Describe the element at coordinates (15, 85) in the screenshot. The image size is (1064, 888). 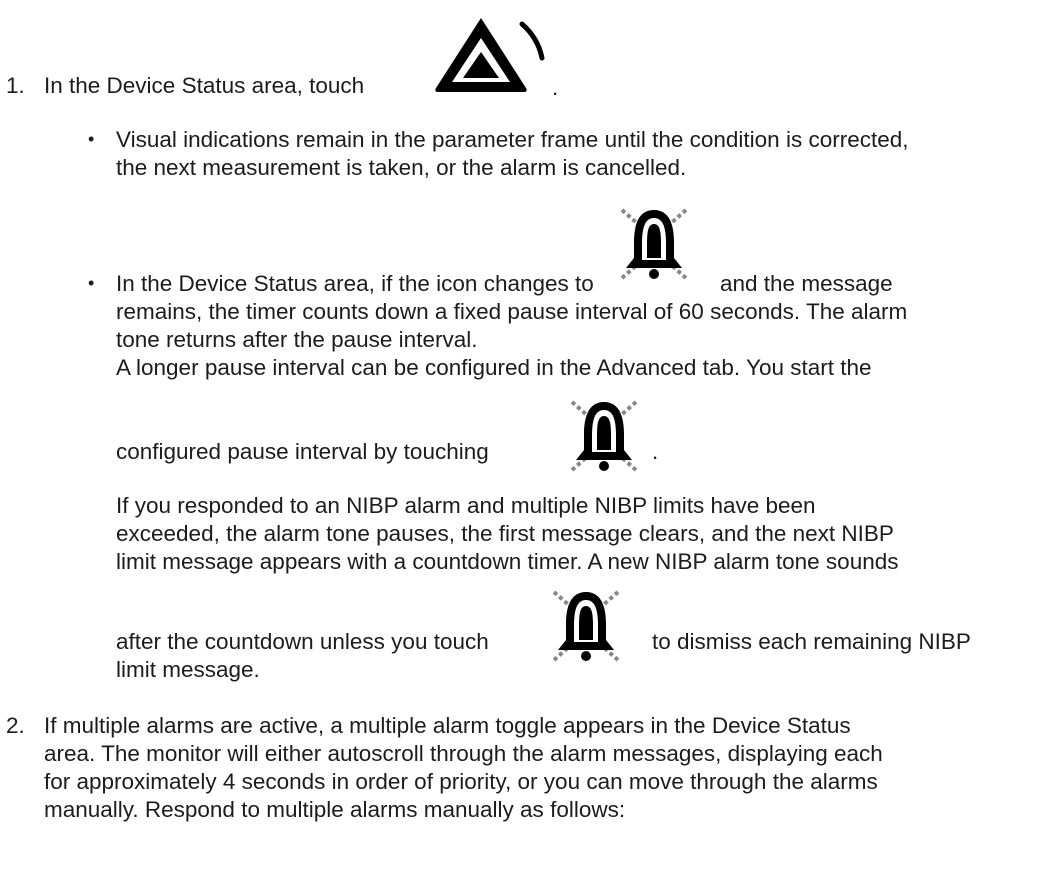
I see `step-number: 1.` at that location.